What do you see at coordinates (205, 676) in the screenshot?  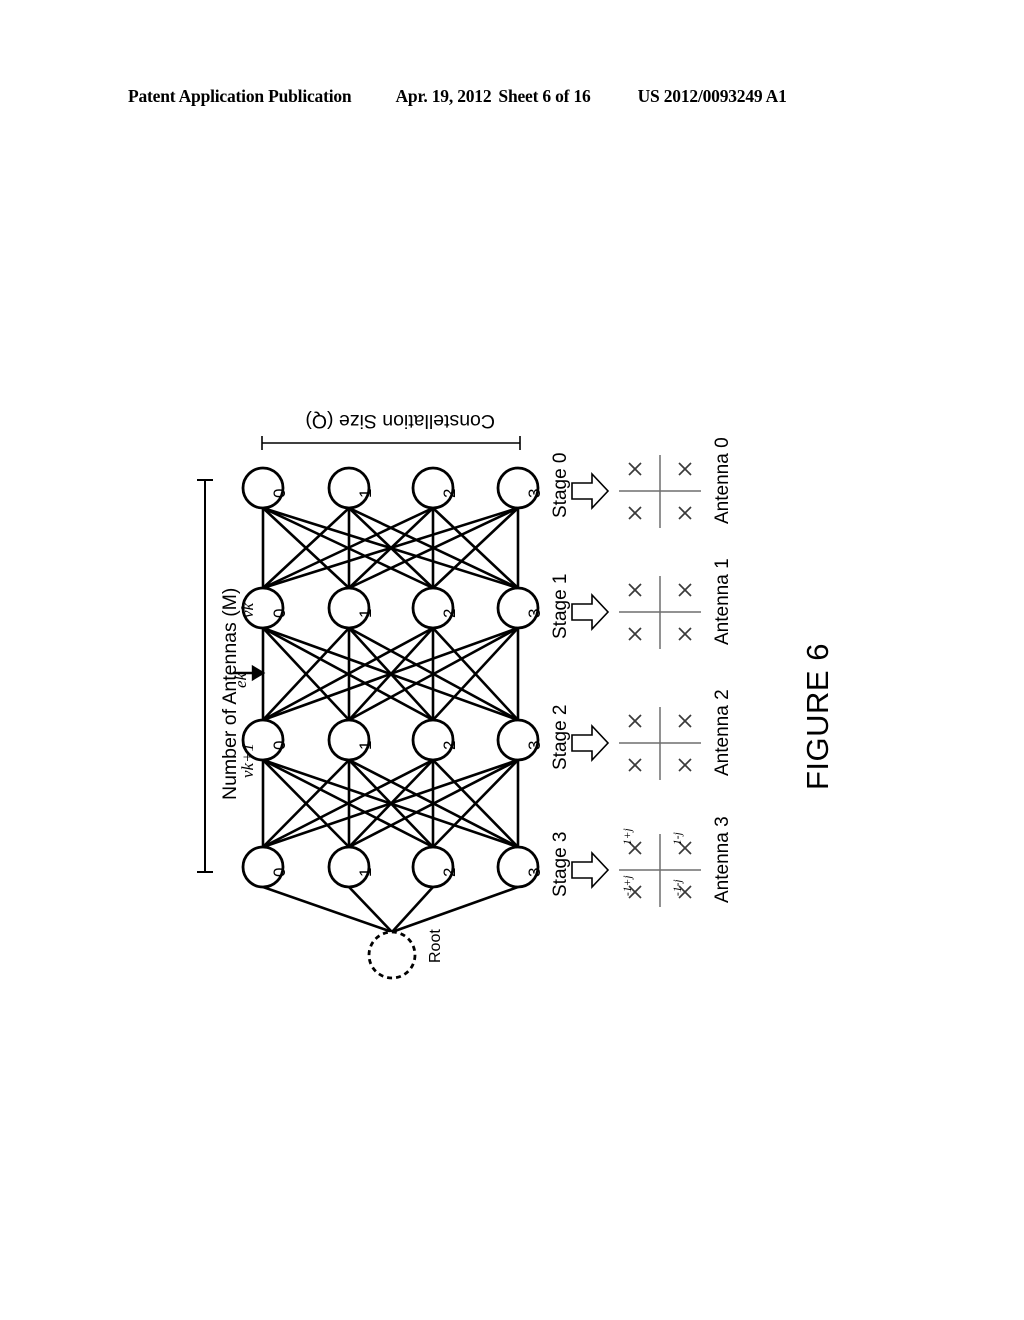 I see `antennas-bracket` at bounding box center [205, 676].